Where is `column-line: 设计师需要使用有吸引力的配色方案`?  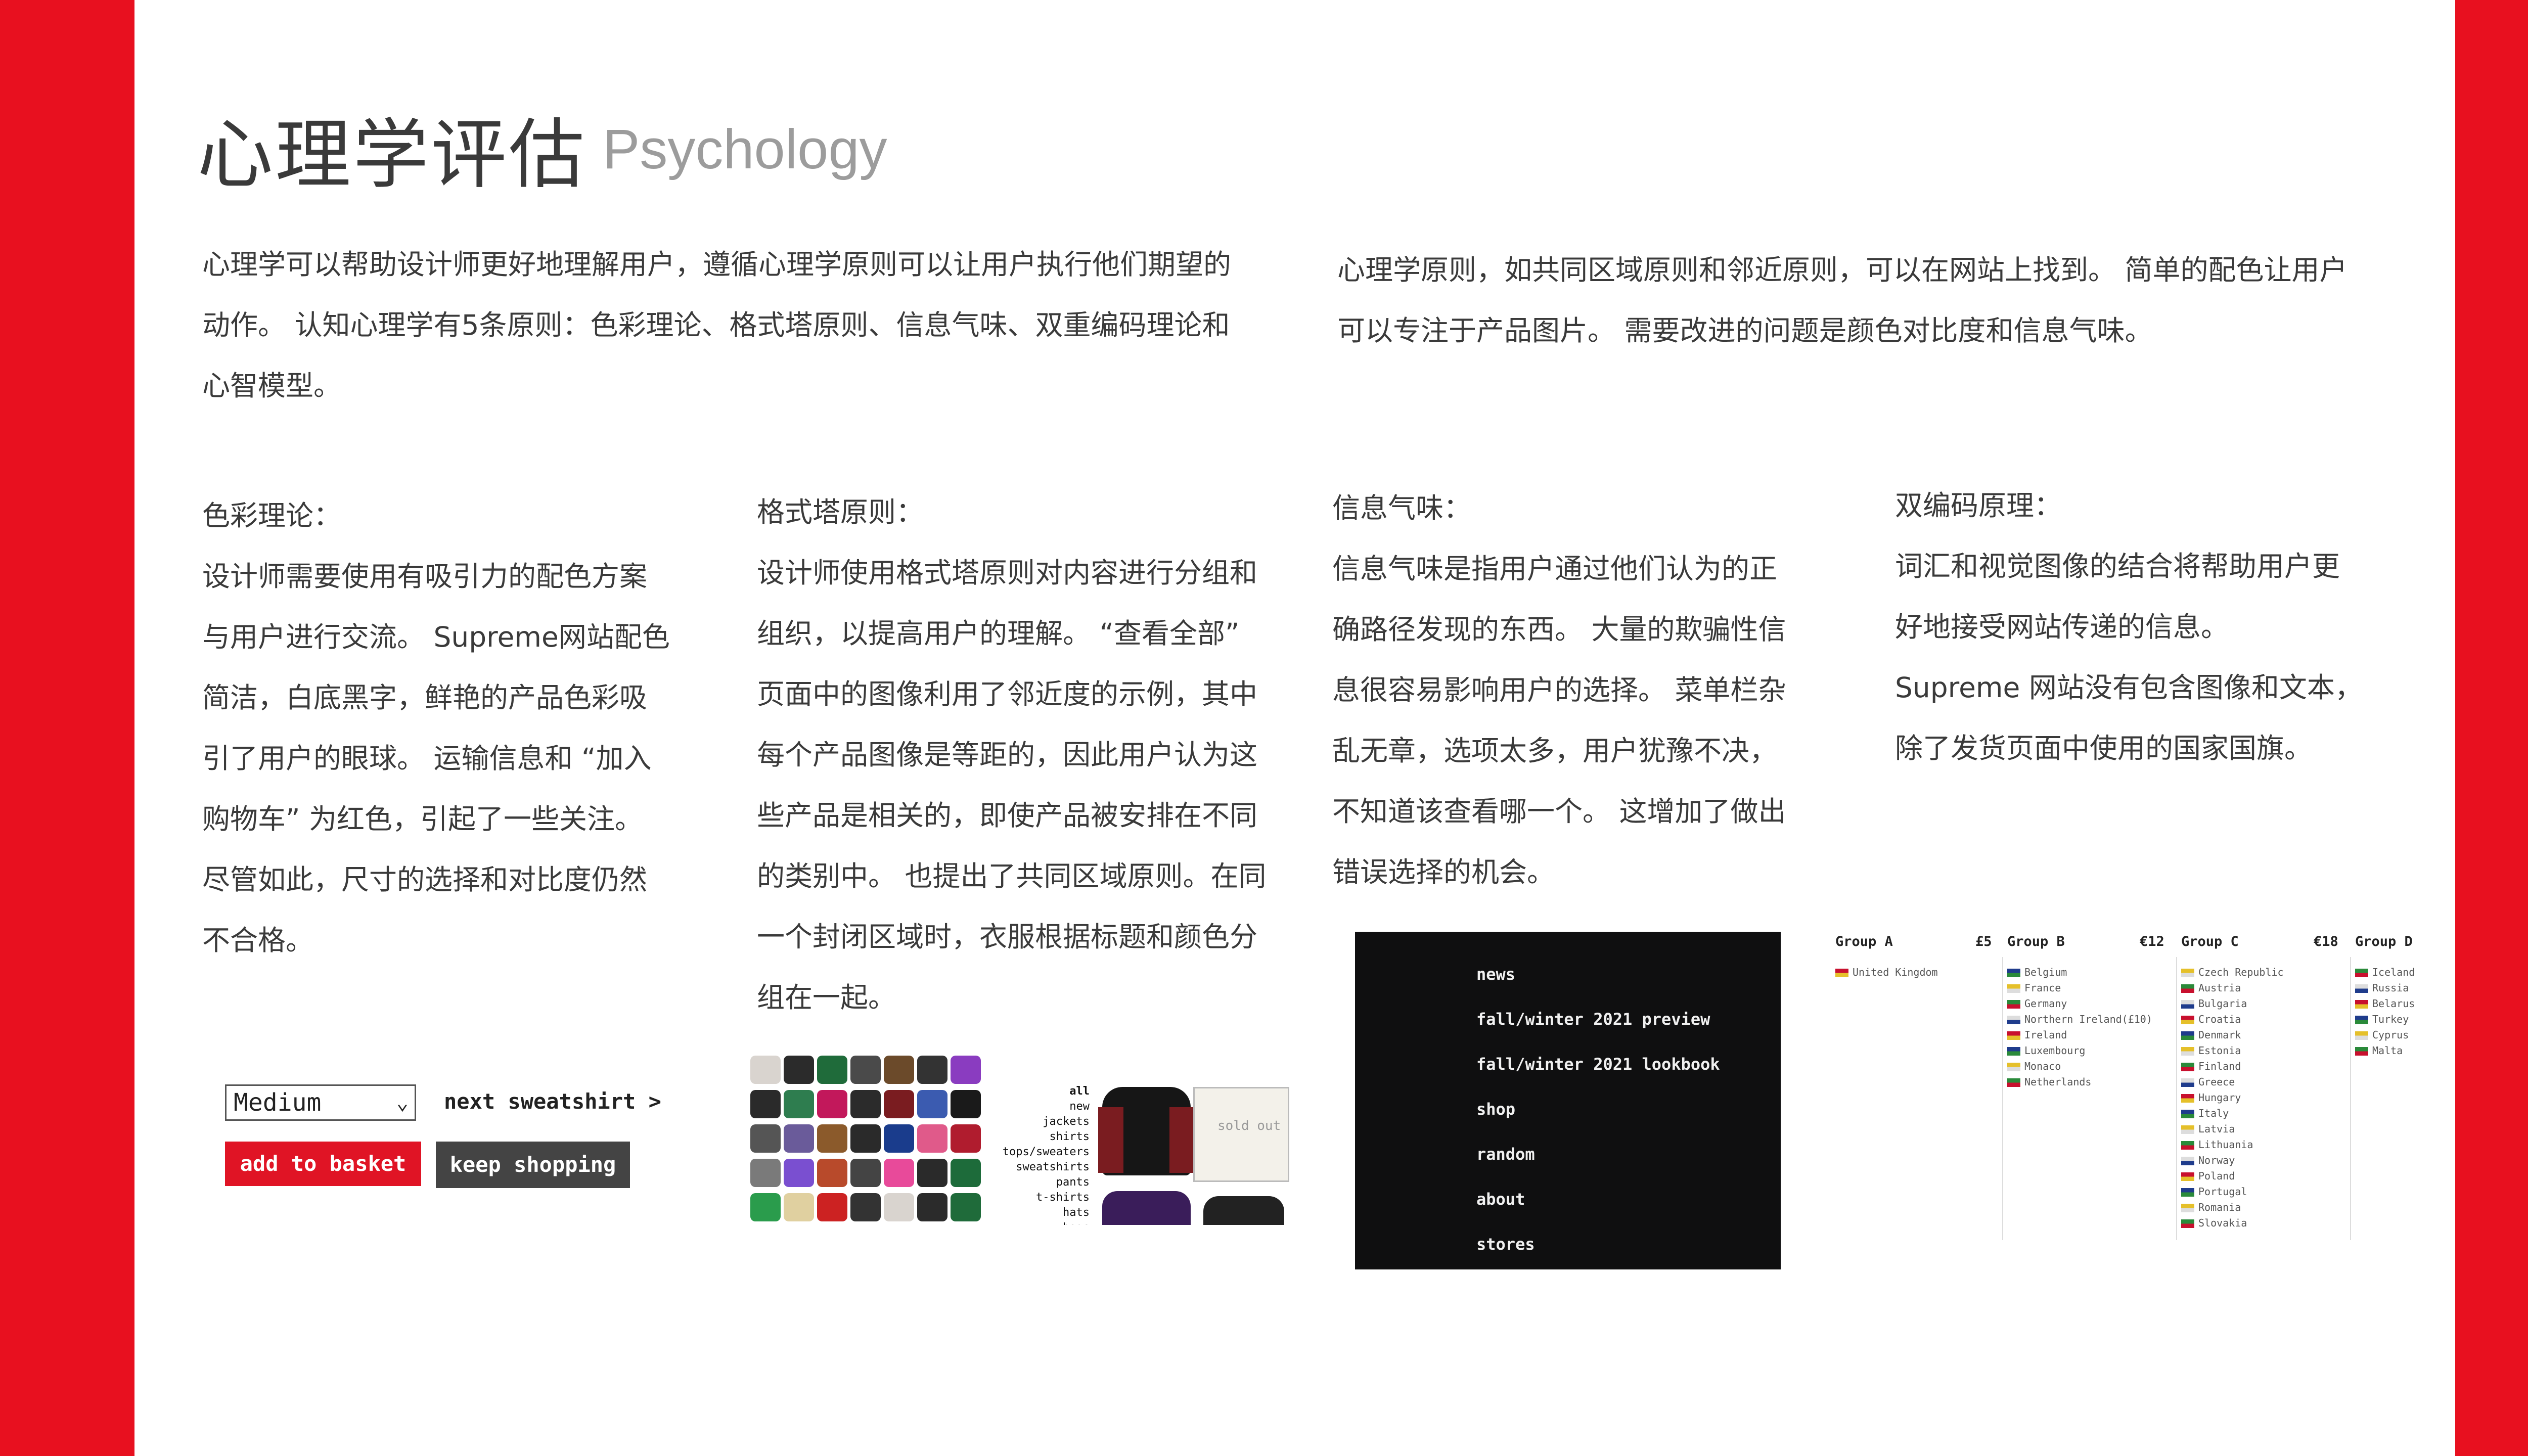 column-line: 设计师需要使用有吸引力的配色方案 is located at coordinates (425, 576).